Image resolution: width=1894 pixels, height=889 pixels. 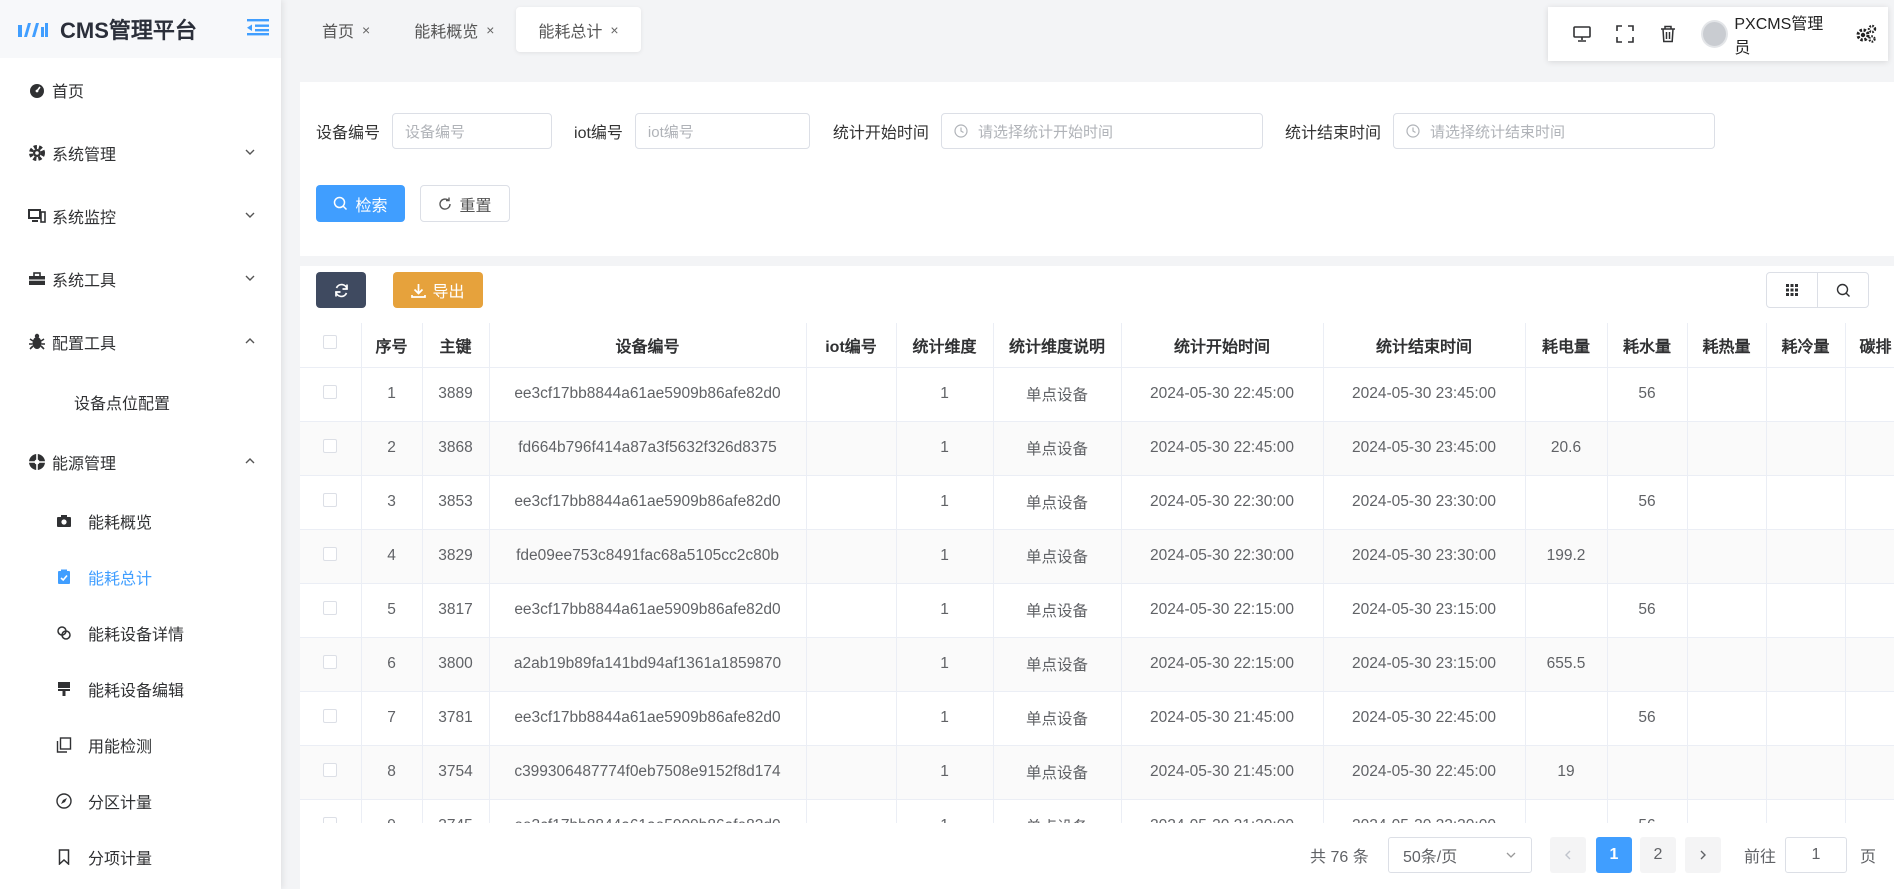 I want to click on reset-button: 重置, so click(x=465, y=203).